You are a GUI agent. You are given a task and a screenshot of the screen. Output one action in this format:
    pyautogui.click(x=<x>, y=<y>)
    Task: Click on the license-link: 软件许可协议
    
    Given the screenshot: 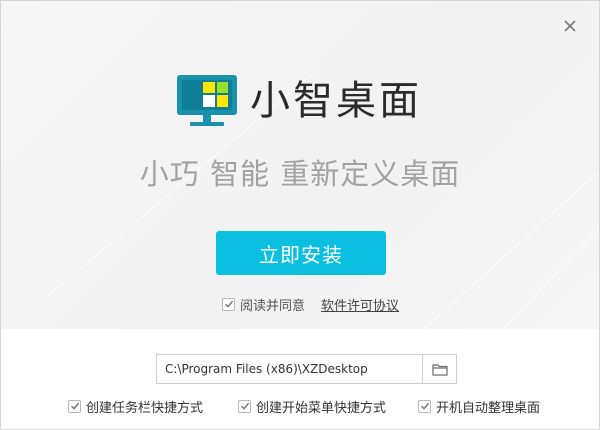 What is the action you would take?
    pyautogui.click(x=360, y=304)
    